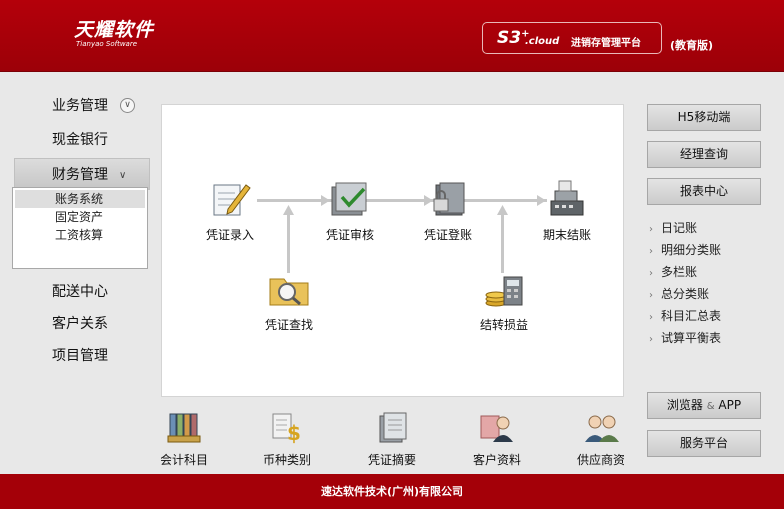 The height and width of the screenshot is (509, 784). Describe the element at coordinates (503, 325) in the screenshot. I see `node-transfer-pl-label: 结转损益` at that location.